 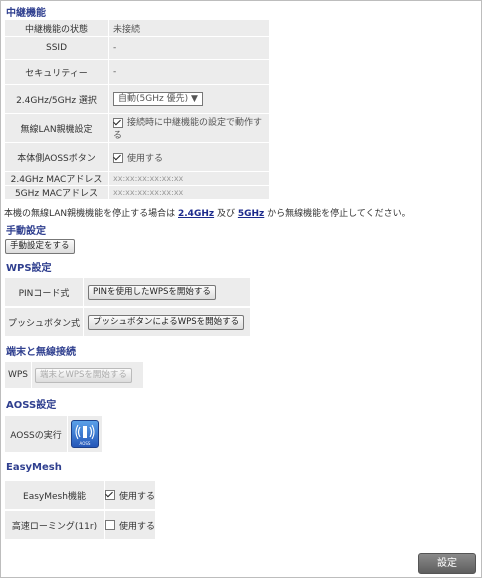 What do you see at coordinates (41, 352) in the screenshot?
I see `terminal-section-title: 端末と無線接続` at bounding box center [41, 352].